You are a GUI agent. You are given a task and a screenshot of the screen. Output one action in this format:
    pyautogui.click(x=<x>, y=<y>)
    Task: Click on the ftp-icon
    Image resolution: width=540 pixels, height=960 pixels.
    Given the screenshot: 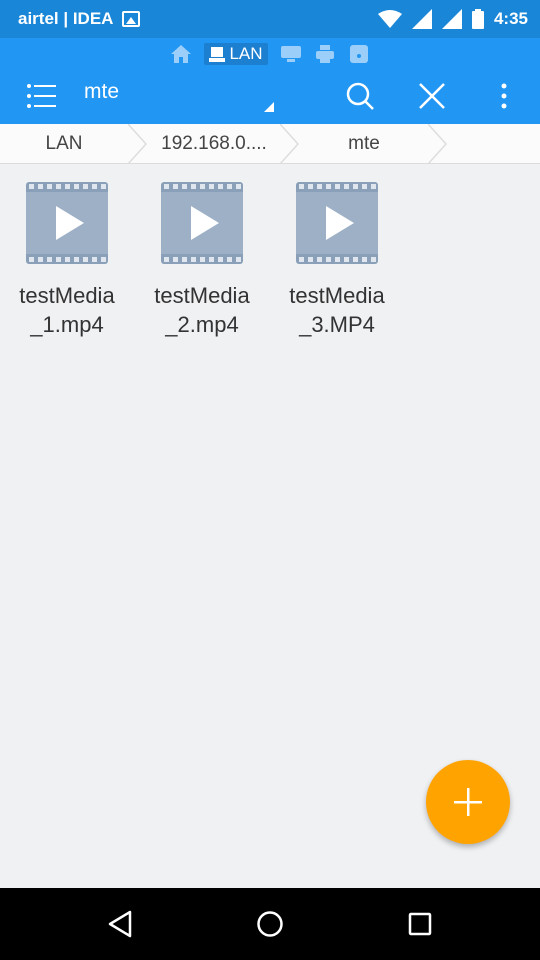 What is the action you would take?
    pyautogui.click(x=291, y=54)
    